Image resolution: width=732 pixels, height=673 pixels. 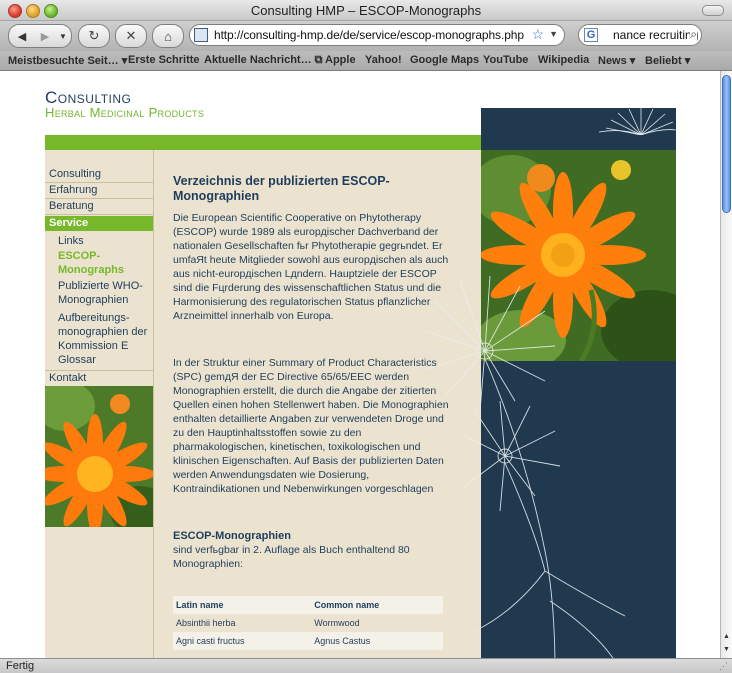 I want to click on stop-icon: ✕, so click(x=131, y=35).